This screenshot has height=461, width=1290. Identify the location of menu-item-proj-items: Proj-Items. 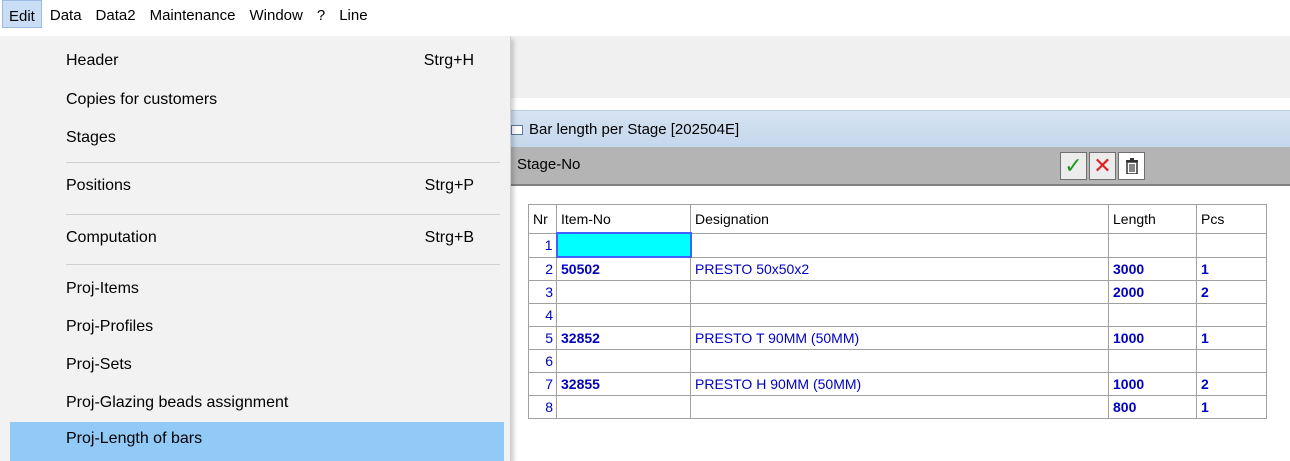
(257, 290).